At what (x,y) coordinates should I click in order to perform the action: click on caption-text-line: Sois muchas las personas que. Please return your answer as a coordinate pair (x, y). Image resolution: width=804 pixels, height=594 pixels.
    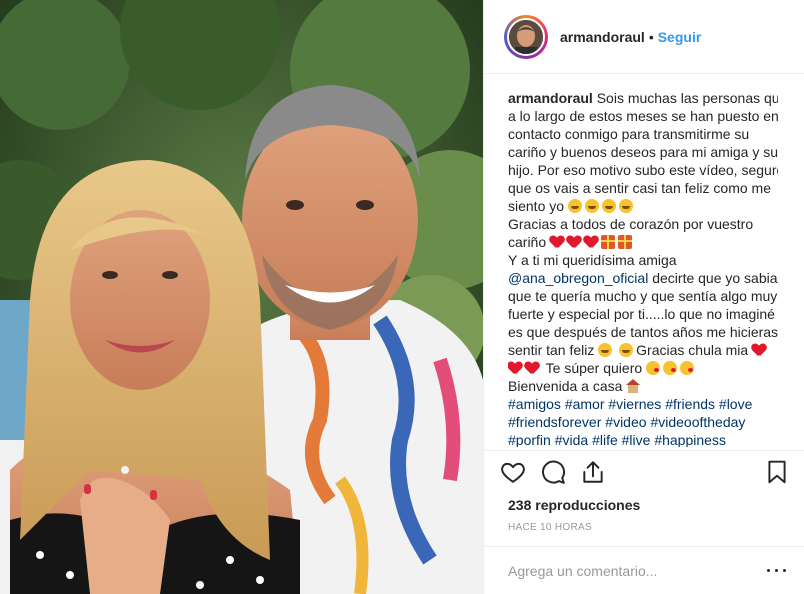
    Looking at the image, I should click on (687, 98).